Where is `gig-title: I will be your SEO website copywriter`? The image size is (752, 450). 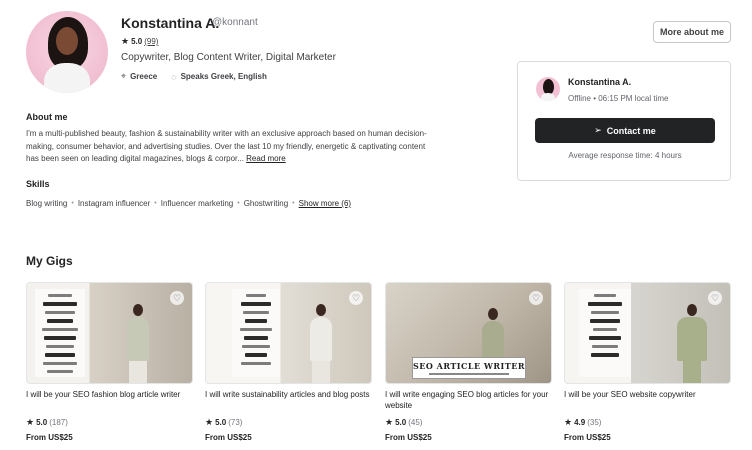 gig-title: I will be your SEO website copywriter is located at coordinates (647, 401).